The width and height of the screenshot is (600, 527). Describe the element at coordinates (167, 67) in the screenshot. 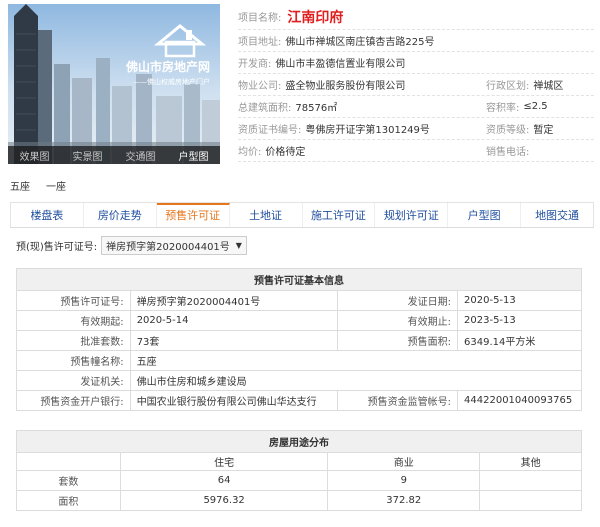

I see `logo-title: 佛山市房地产网` at that location.